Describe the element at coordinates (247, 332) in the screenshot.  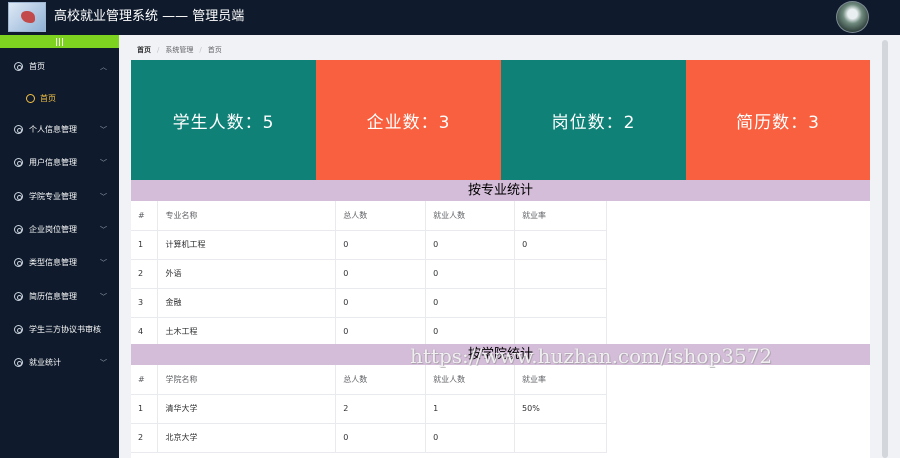
I see `table-cell: 土木工程` at that location.